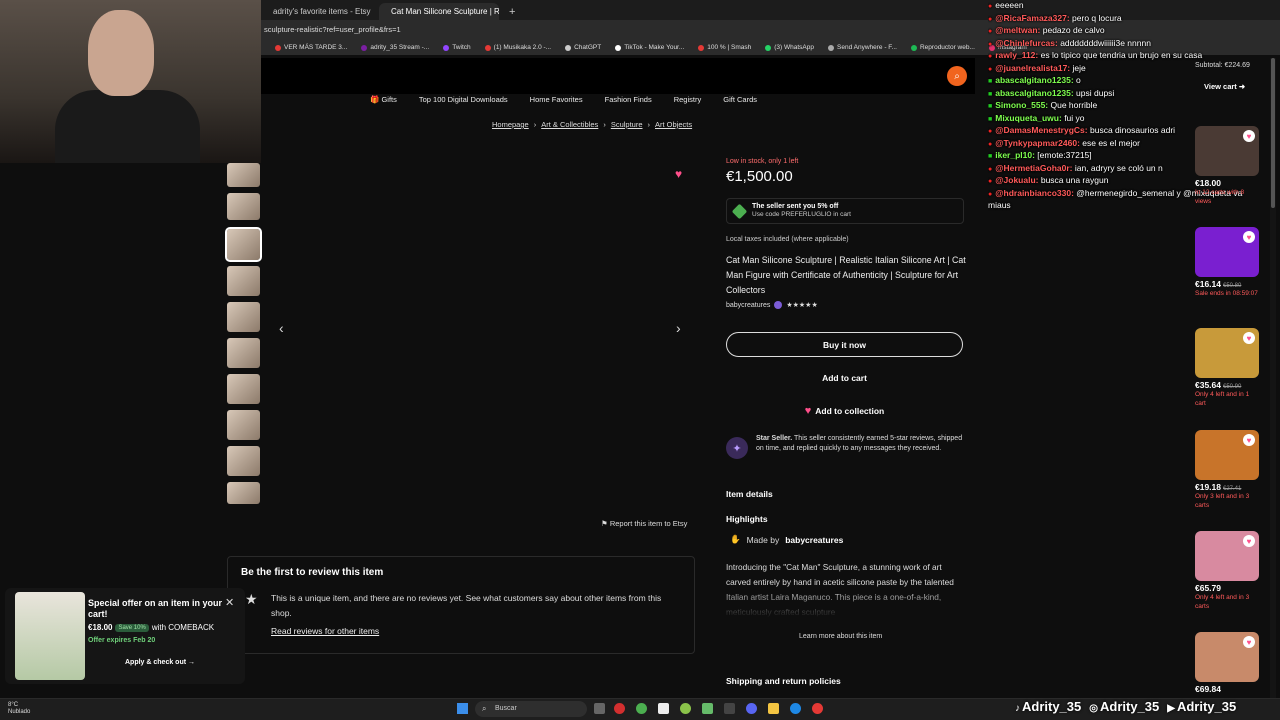  I want to click on recommended-product: ♥ €18.00 In 12 carts with 8 views, so click(1227, 166).